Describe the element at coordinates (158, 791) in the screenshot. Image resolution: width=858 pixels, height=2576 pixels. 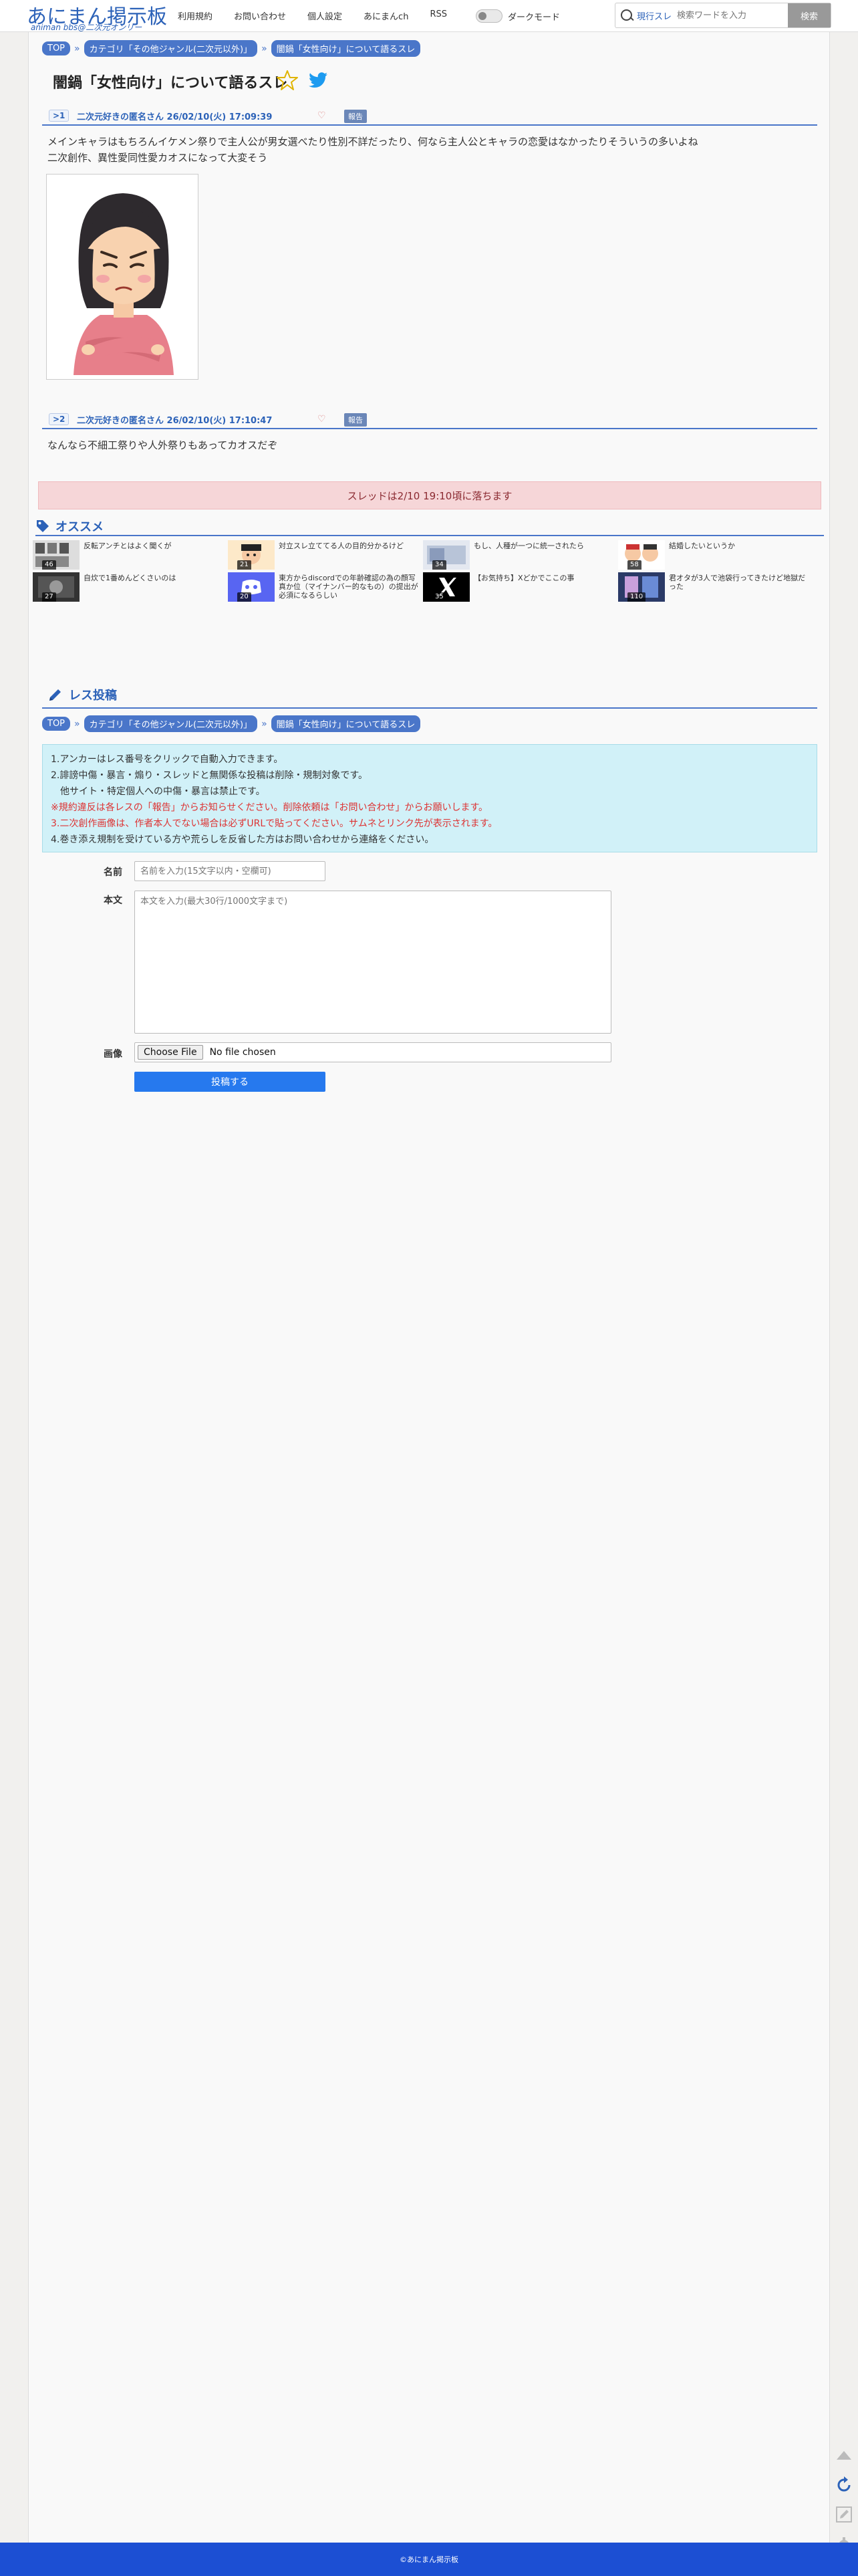
I see `rule-line: 他サイト・特定個人への中傷・暴言は禁止です。` at that location.